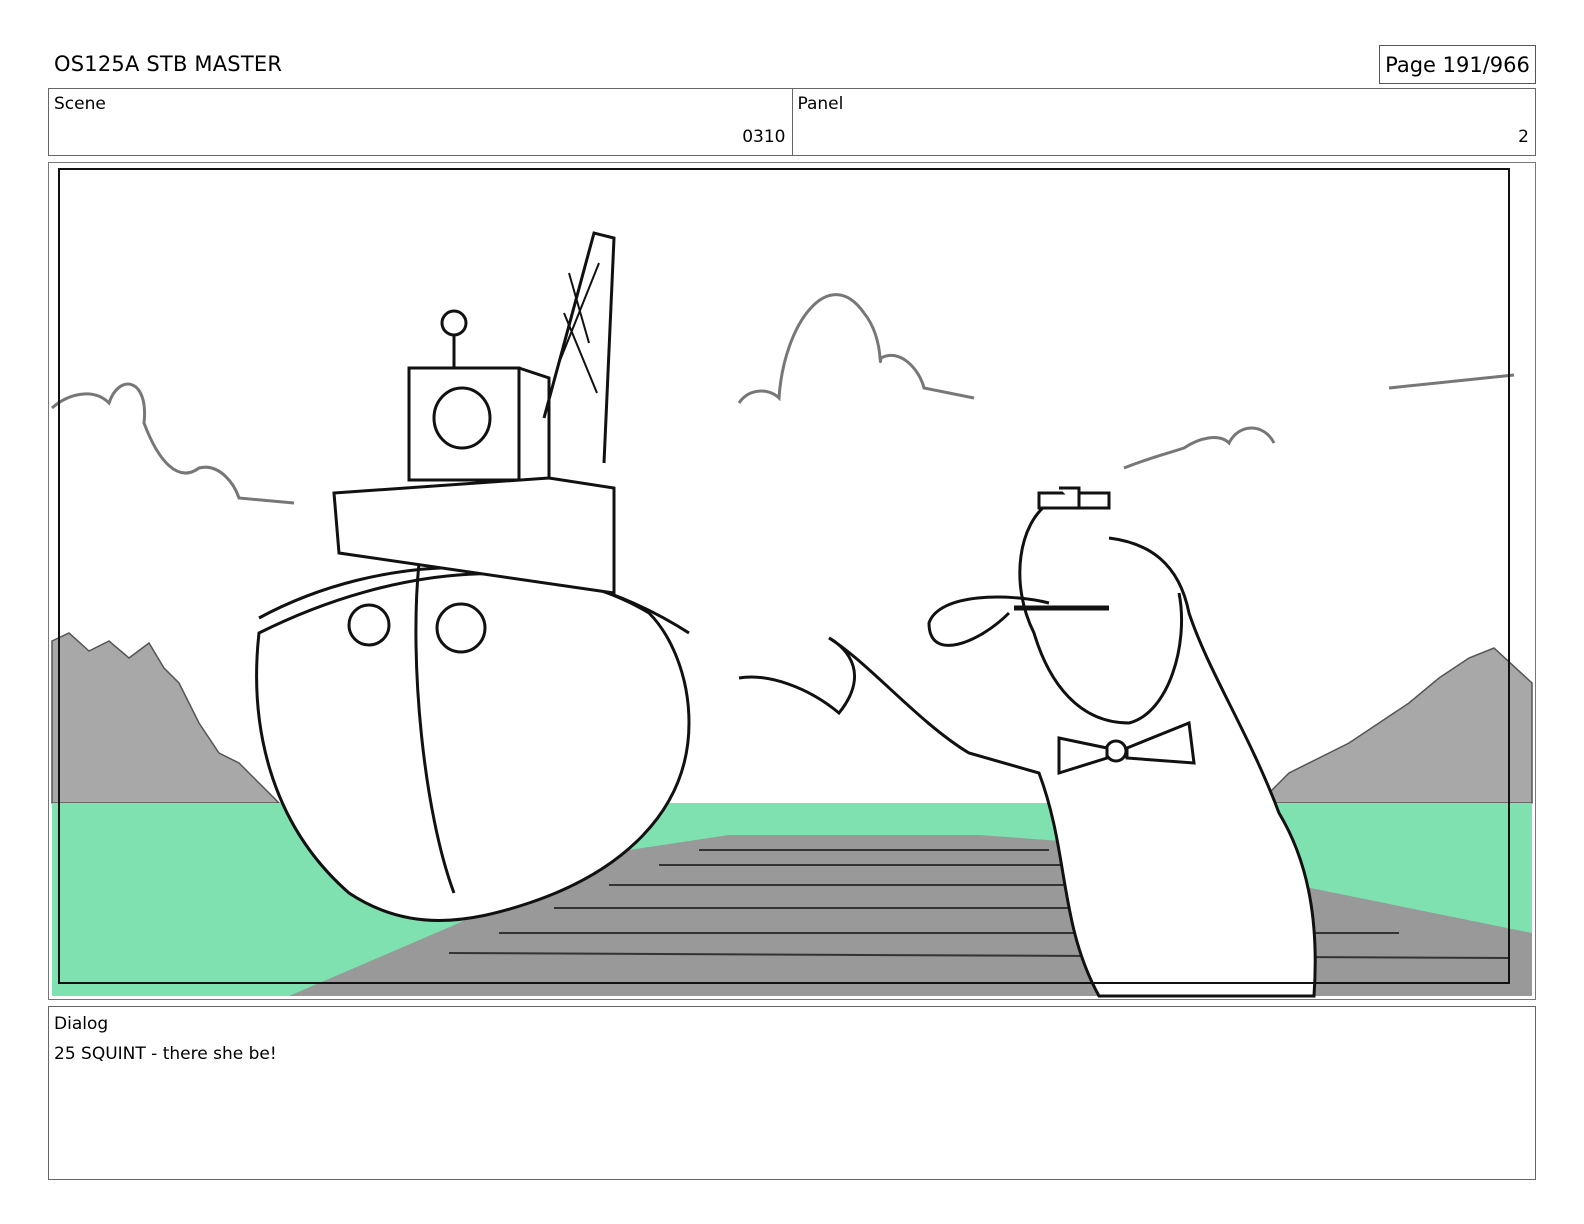 This screenshot has width=1584, height=1224. I want to click on panel-number: 2, so click(1523, 137).